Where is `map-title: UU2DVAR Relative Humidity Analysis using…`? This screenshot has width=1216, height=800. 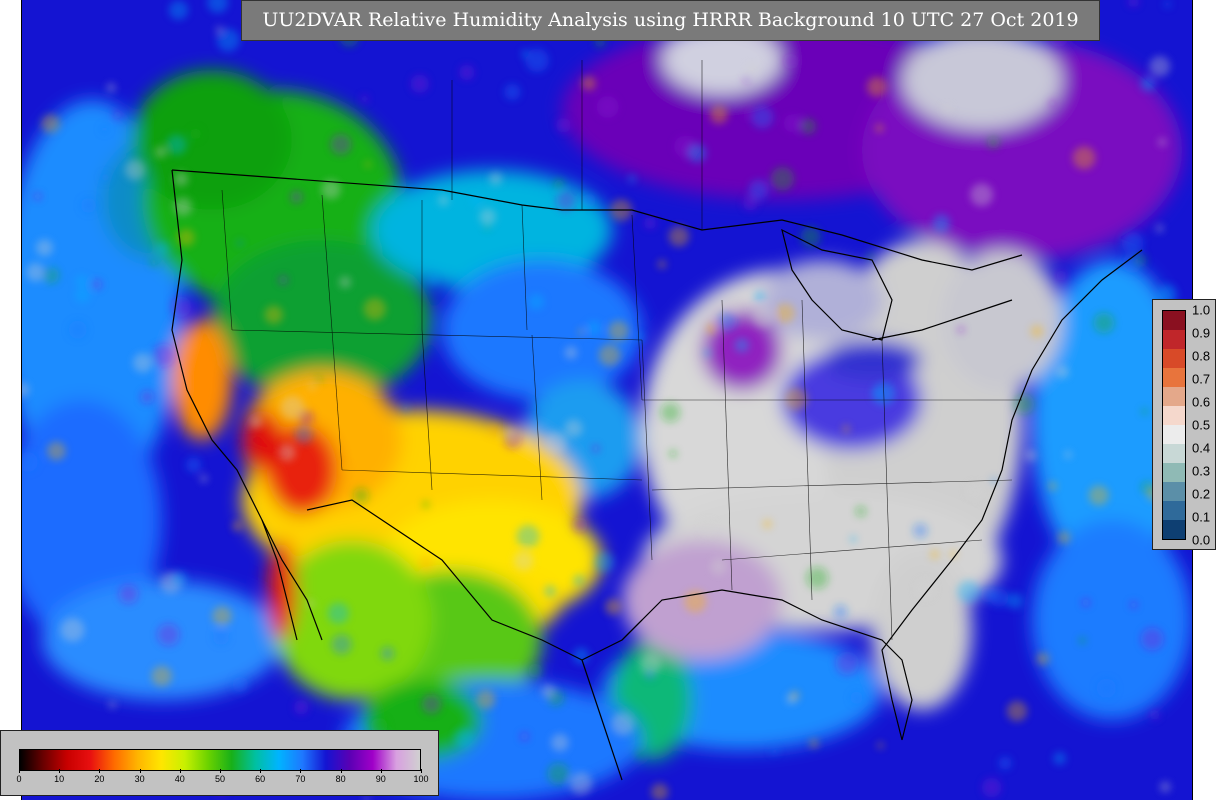 map-title: UU2DVAR Relative Humidity Analysis using… is located at coordinates (670, 20).